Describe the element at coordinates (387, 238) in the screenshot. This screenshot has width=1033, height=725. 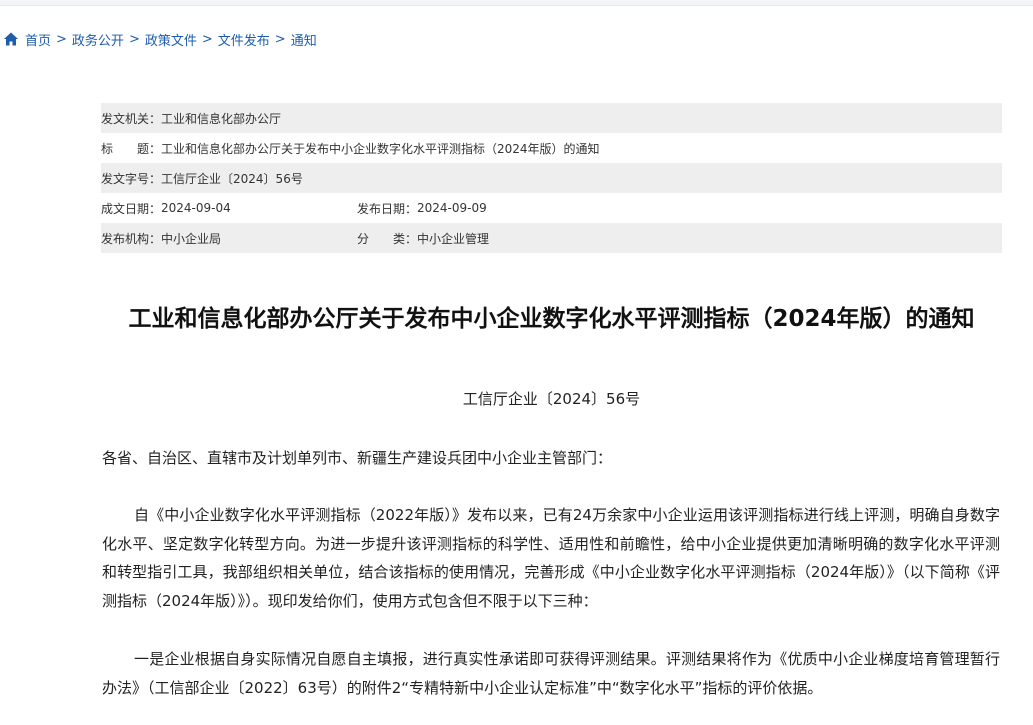
I see `category-label: 分 类：` at that location.